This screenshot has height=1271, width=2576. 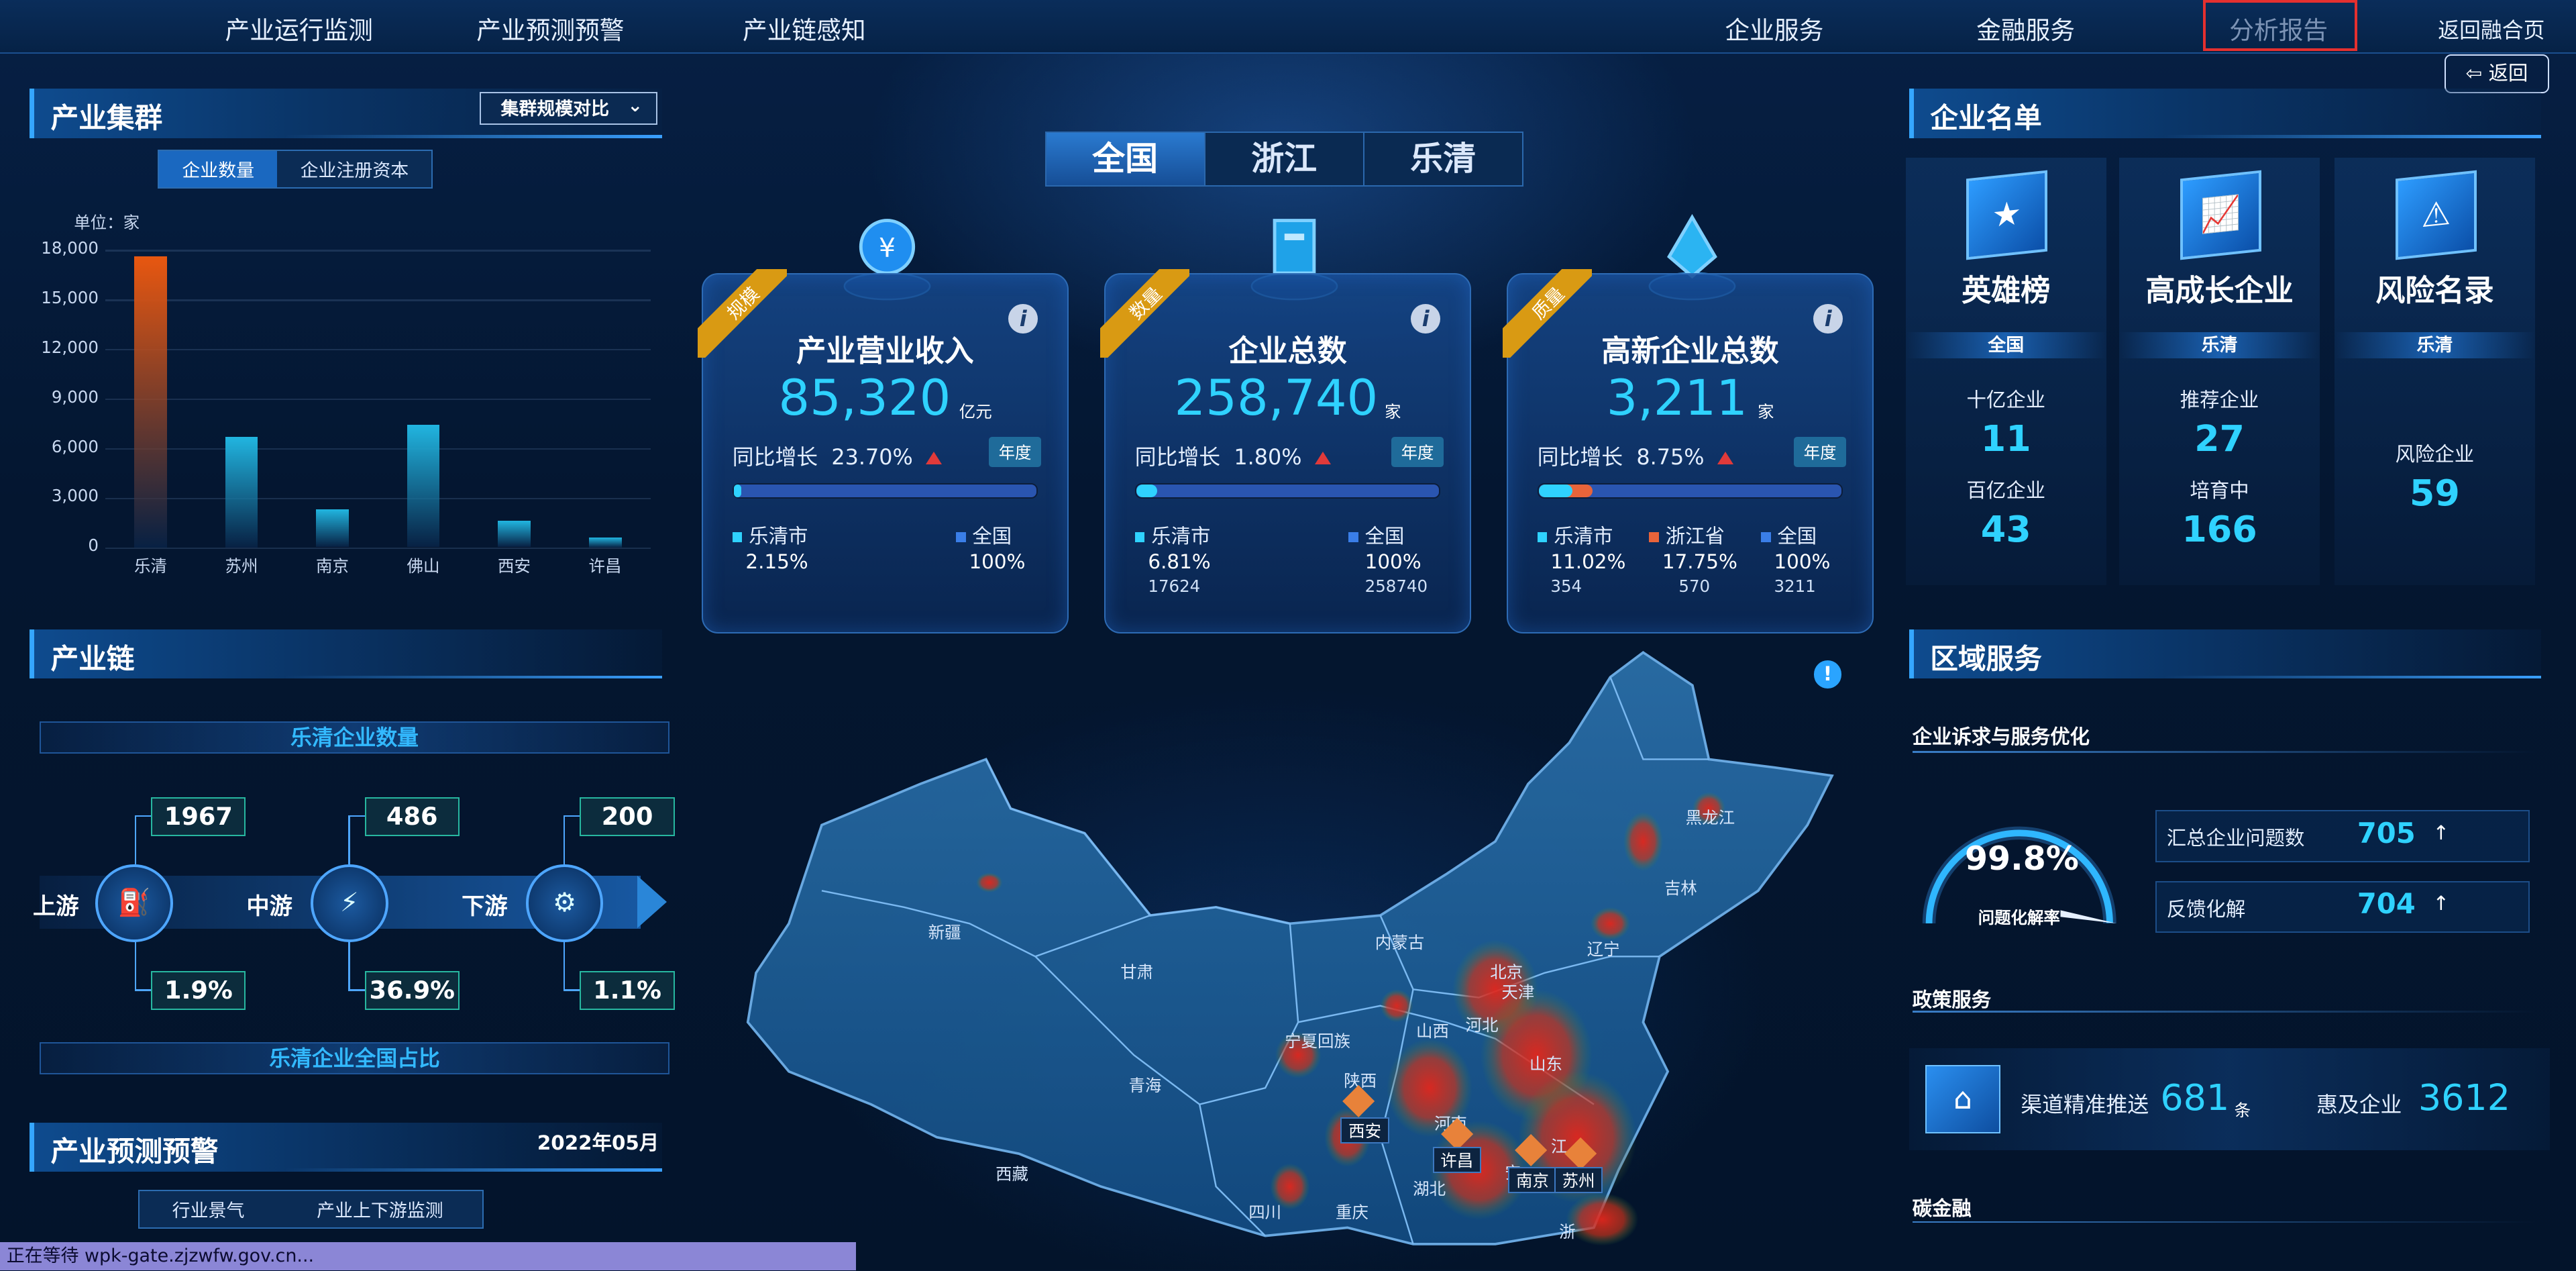 I want to click on chart-bar-苏州, so click(x=241, y=492).